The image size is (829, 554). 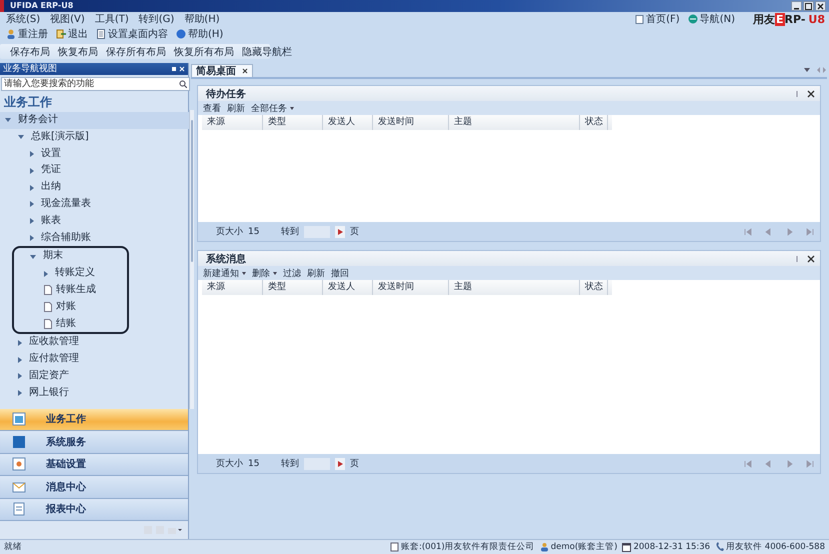 What do you see at coordinates (156, 19) in the screenshot?
I see `menu-item: 转到(G)` at bounding box center [156, 19].